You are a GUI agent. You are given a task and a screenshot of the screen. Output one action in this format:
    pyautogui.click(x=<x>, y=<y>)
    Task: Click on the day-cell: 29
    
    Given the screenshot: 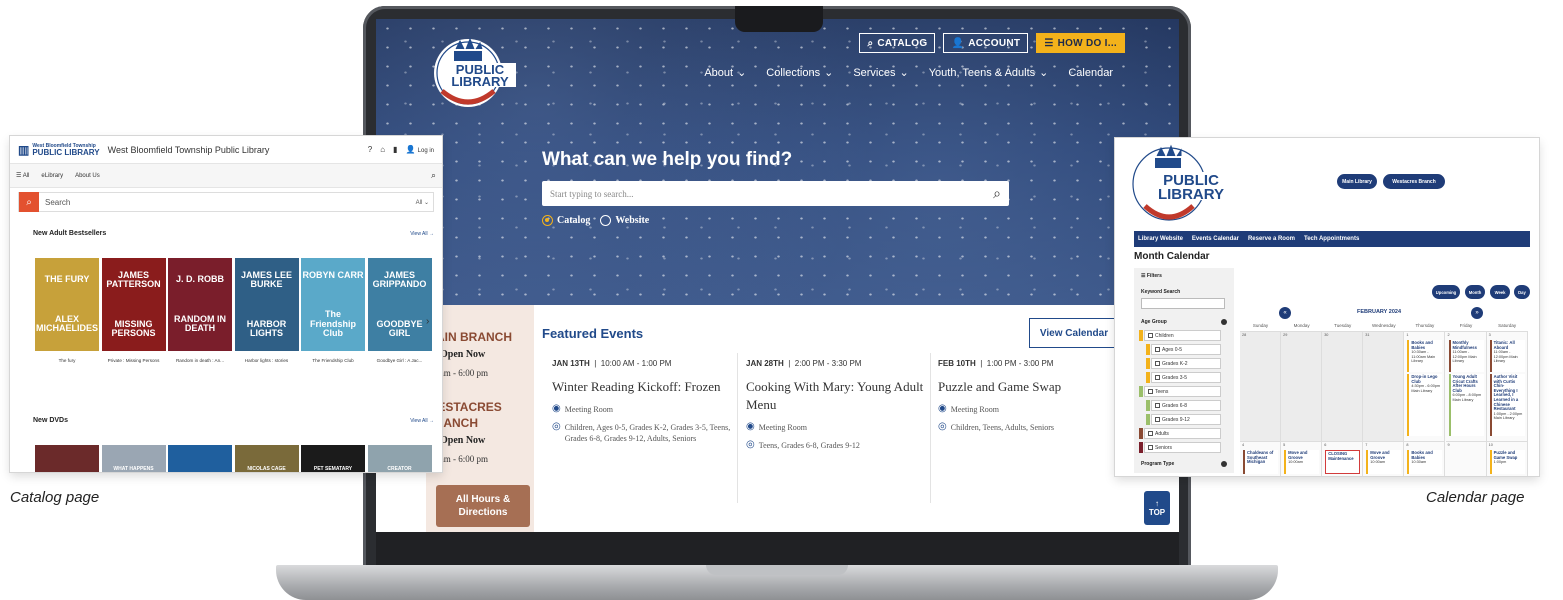 What is the action you would take?
    pyautogui.click(x=1302, y=387)
    